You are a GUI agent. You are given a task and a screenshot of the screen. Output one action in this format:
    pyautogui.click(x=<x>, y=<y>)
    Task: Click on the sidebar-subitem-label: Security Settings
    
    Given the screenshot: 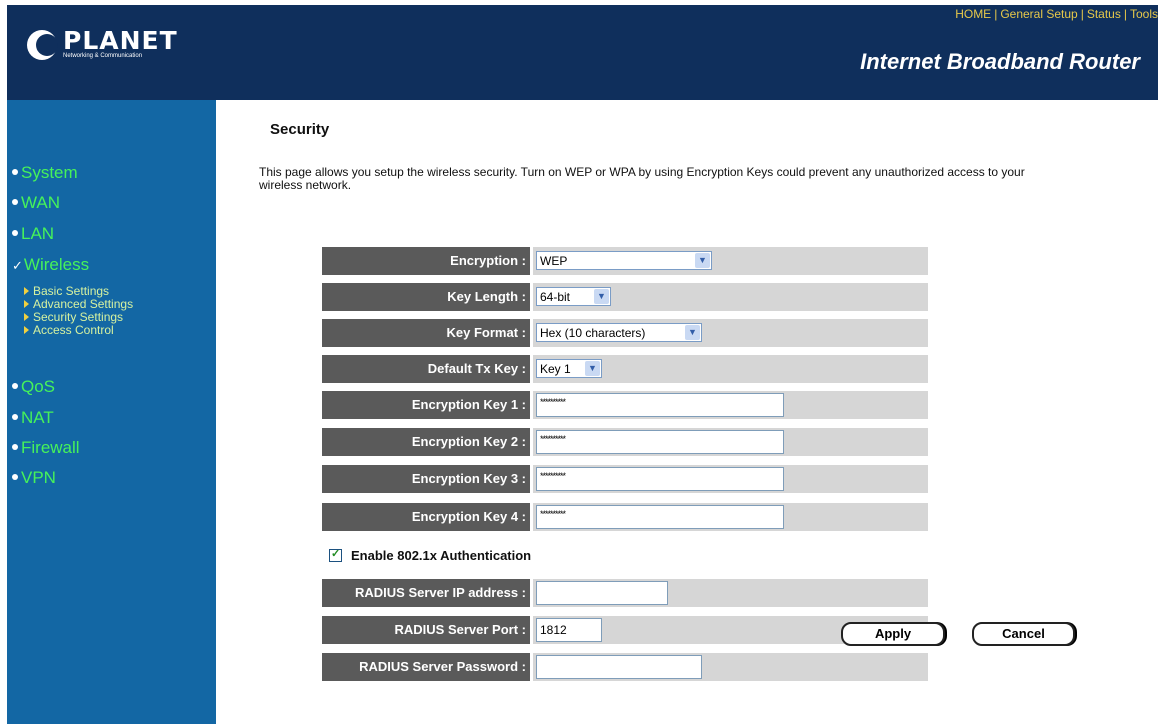 What is the action you would take?
    pyautogui.click(x=78, y=317)
    